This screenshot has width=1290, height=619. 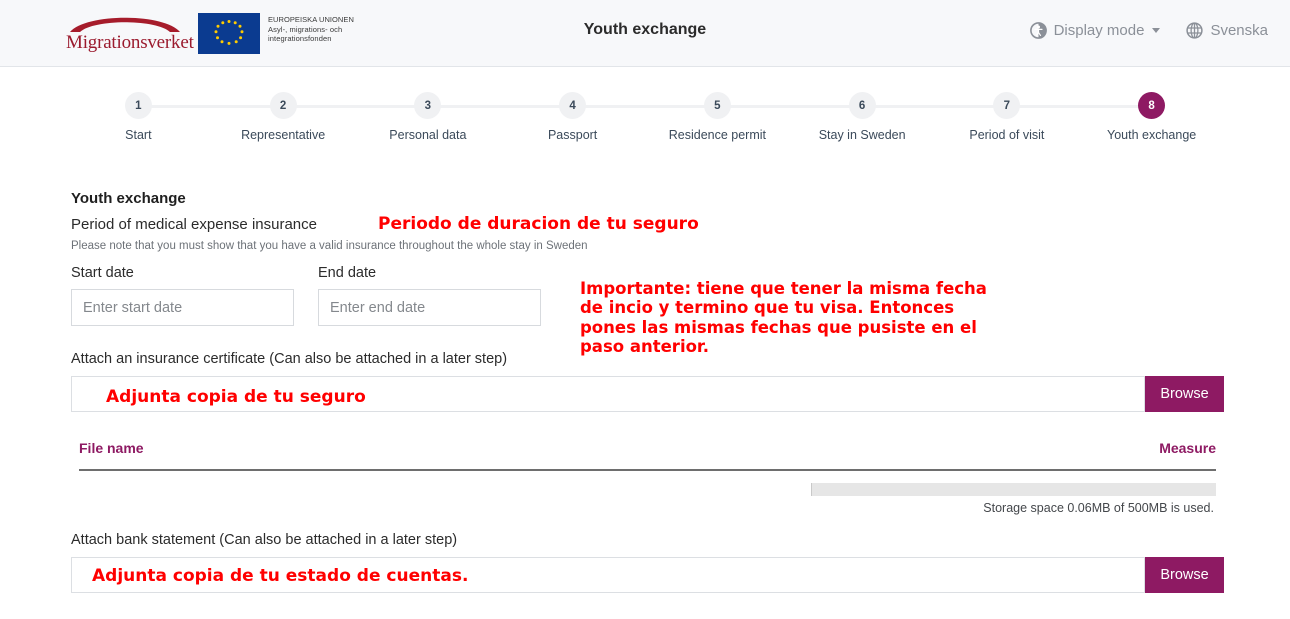 What do you see at coordinates (717, 135) in the screenshot?
I see `step-label: Residence permit` at bounding box center [717, 135].